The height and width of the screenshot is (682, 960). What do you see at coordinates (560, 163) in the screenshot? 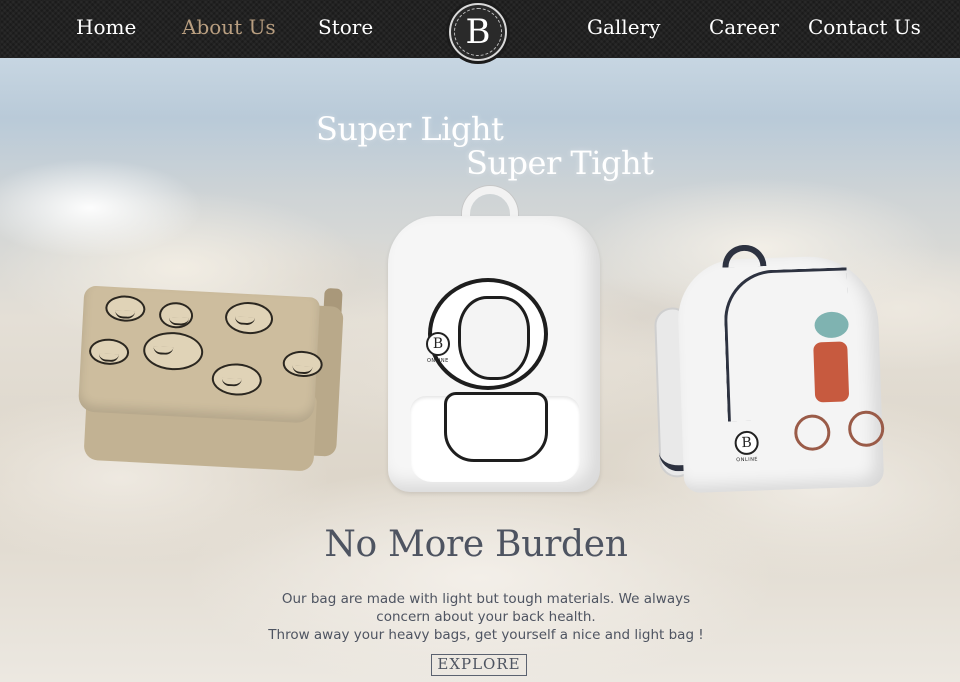
I see `tagline-line-2: Super Tight` at bounding box center [560, 163].